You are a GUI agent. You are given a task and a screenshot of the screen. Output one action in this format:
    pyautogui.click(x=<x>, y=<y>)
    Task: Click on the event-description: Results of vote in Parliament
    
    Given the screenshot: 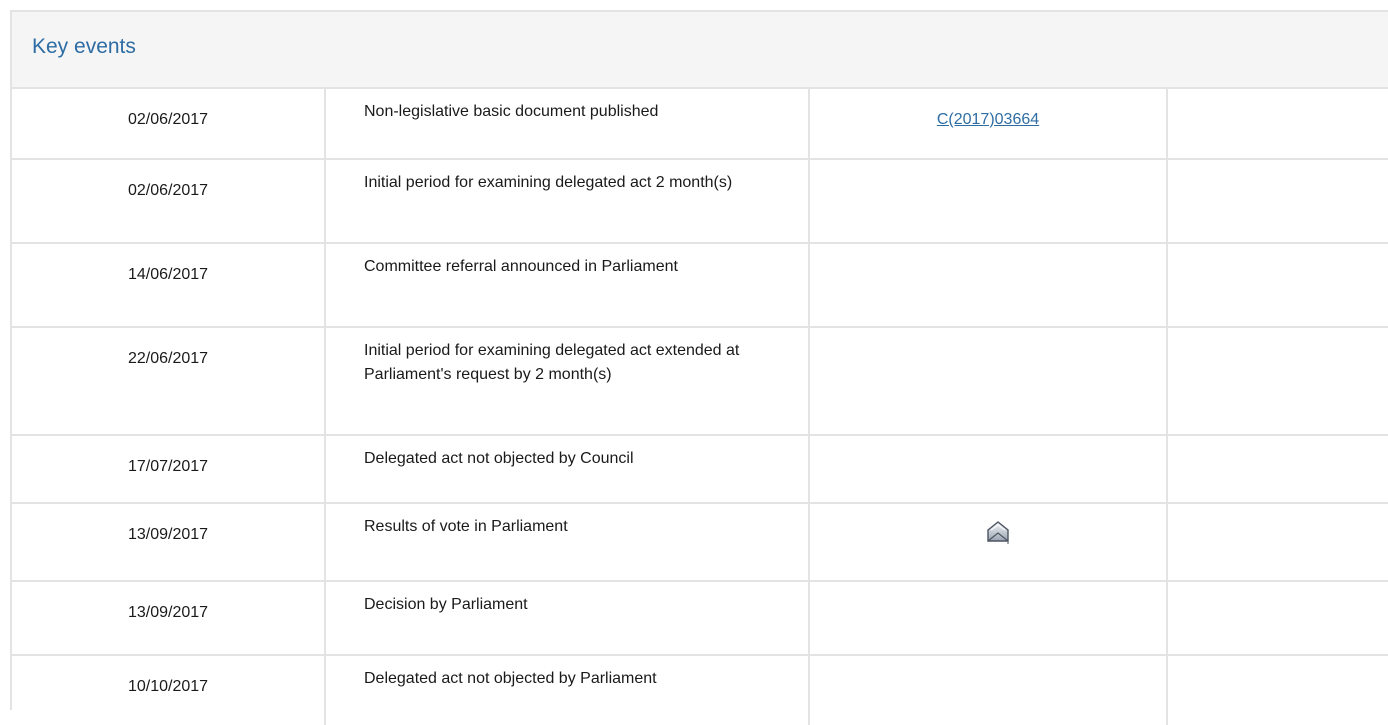 What is the action you would take?
    pyautogui.click(x=567, y=542)
    